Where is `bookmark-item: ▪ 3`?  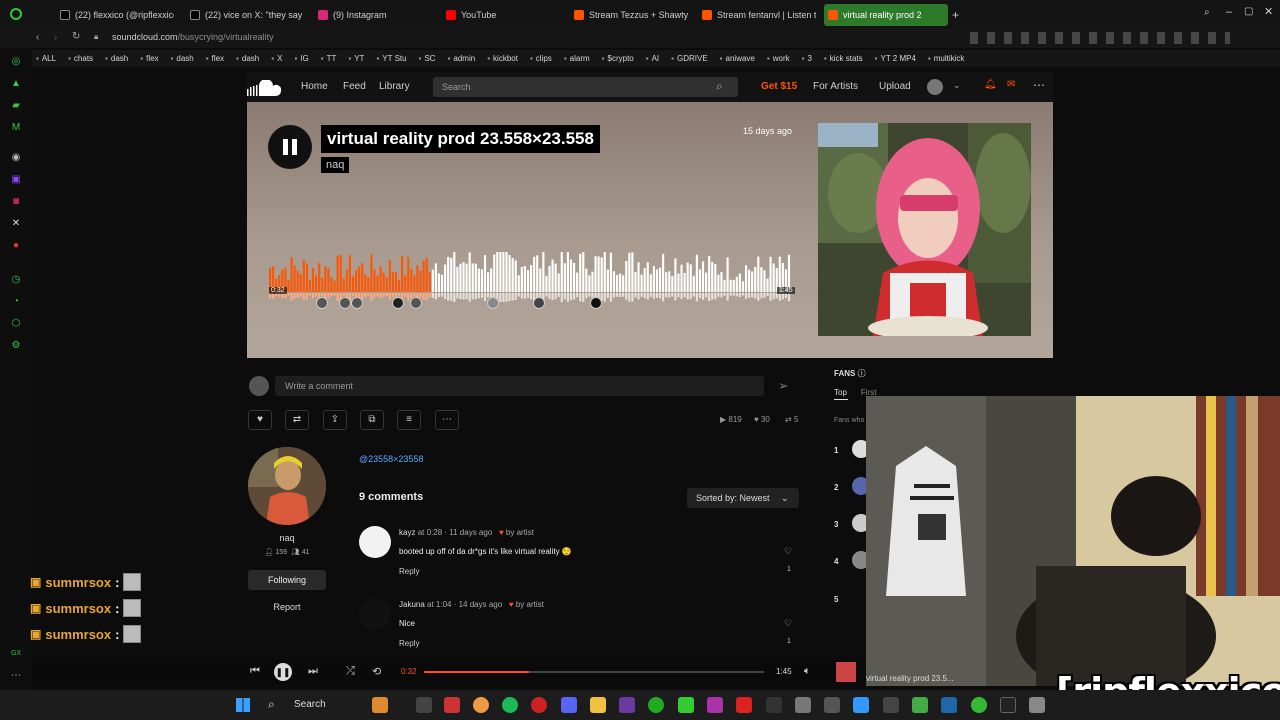 bookmark-item: ▪ 3 is located at coordinates (807, 58).